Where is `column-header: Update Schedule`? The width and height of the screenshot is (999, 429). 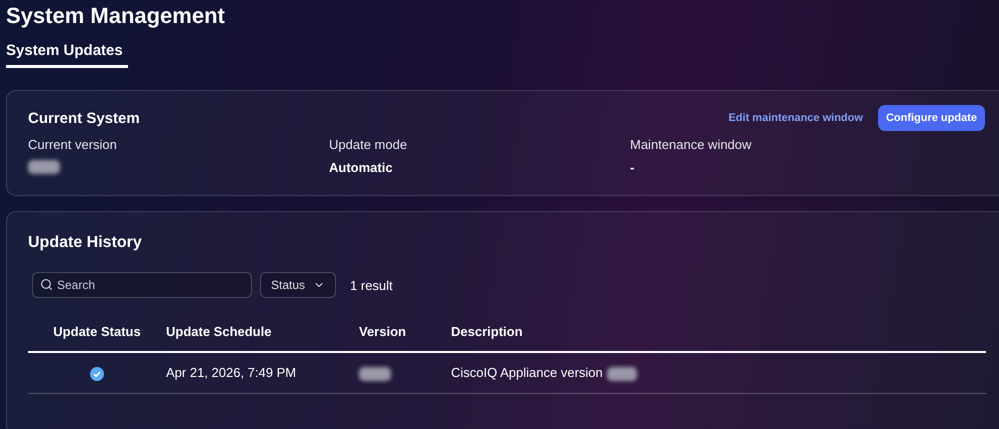 column-header: Update Schedule is located at coordinates (262, 338).